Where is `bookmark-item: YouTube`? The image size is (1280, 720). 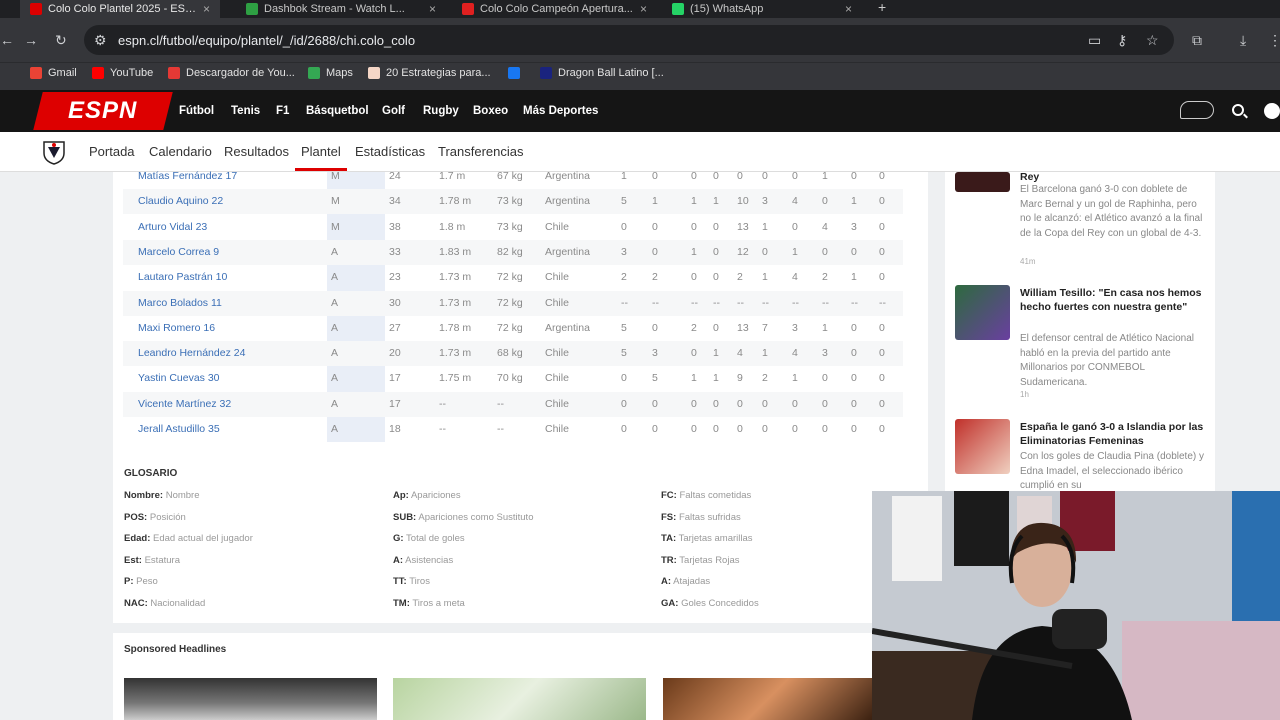 bookmark-item: YouTube is located at coordinates (122, 73).